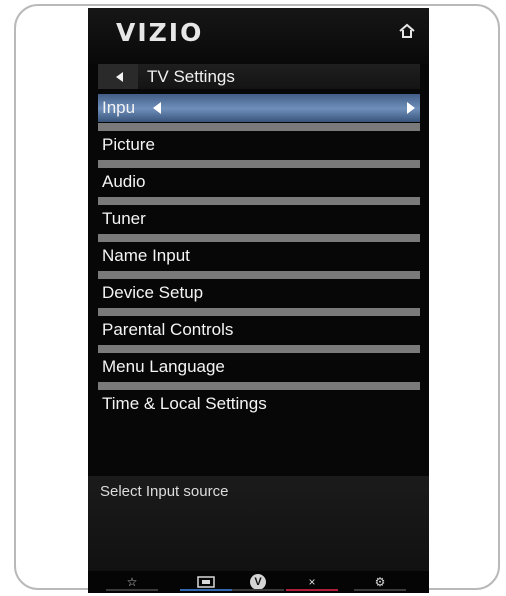 The image size is (506, 596). Describe the element at coordinates (146, 255) in the screenshot. I see `menu-item-name-input-label: Name Input` at that location.